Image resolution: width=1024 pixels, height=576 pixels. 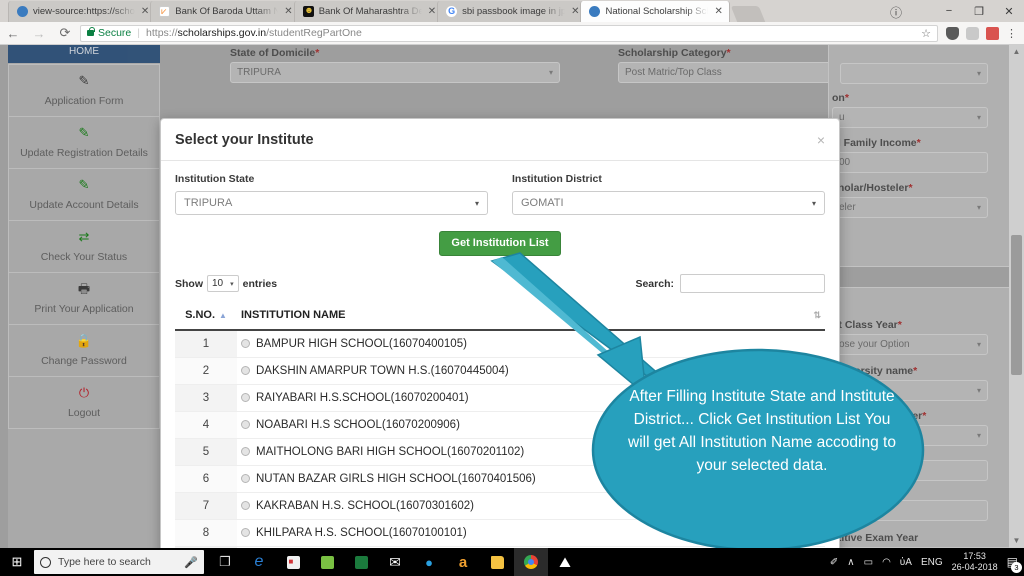 What do you see at coordinates (225, 11) in the screenshot?
I see `browser-tab: ⩗ Bank Of Baroda Uttam N ✕` at bounding box center [225, 11].